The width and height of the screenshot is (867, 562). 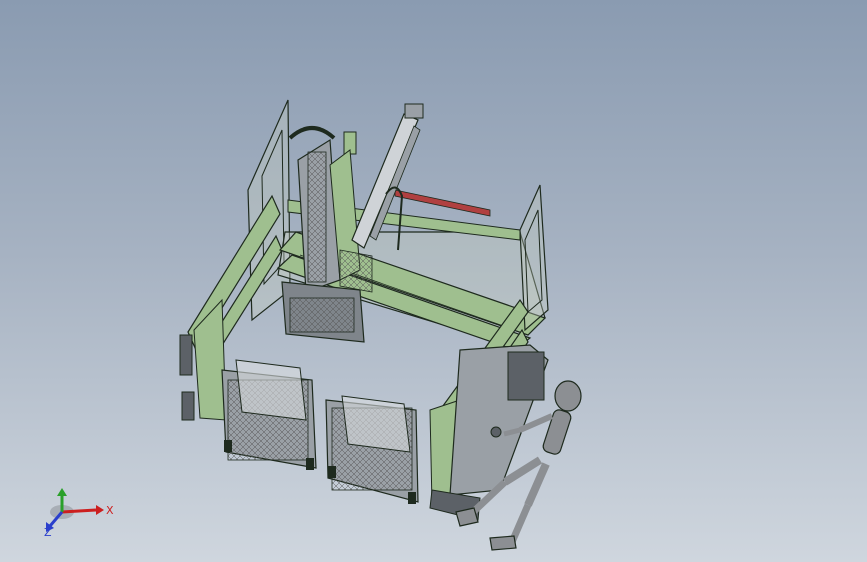 I want to click on coordinate-triad: X Z, so click(x=79, y=513).